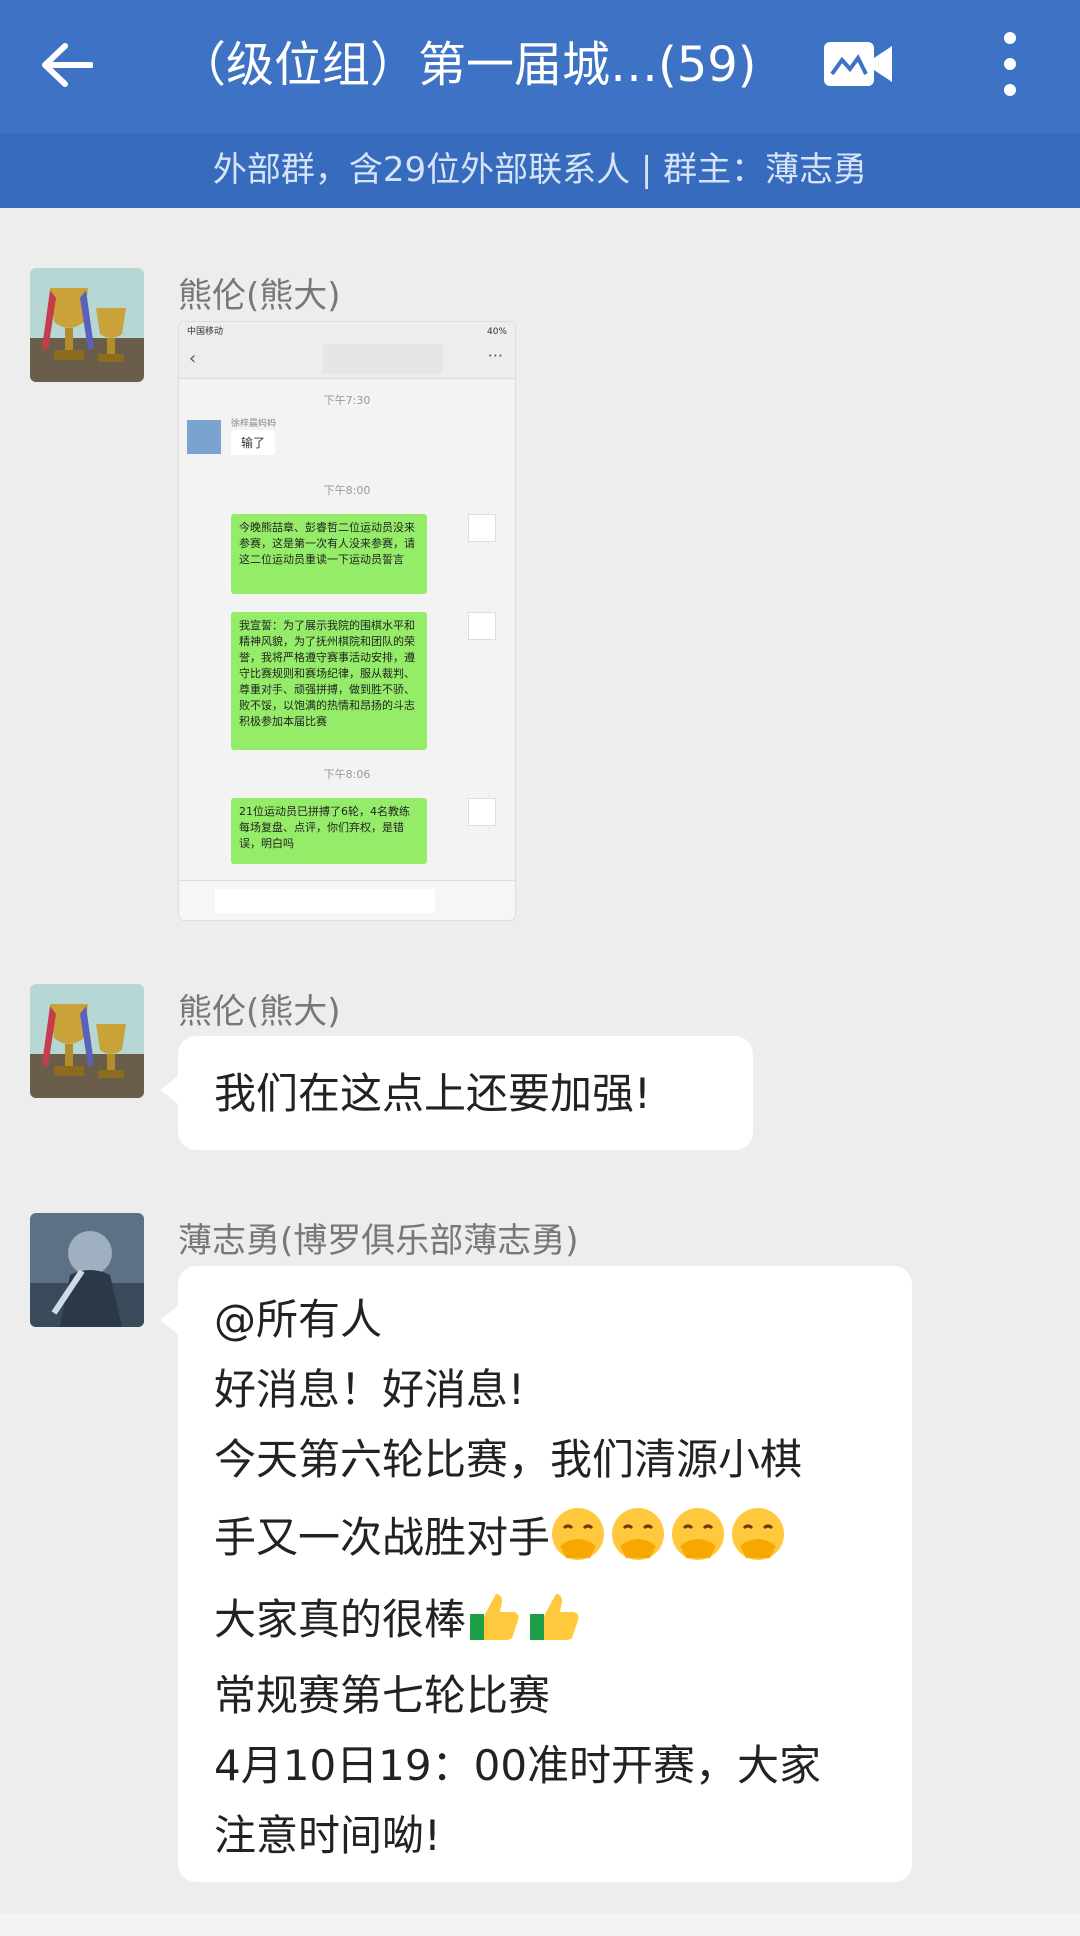  Describe the element at coordinates (540, 1925) in the screenshot. I see `bottom-edge` at that location.